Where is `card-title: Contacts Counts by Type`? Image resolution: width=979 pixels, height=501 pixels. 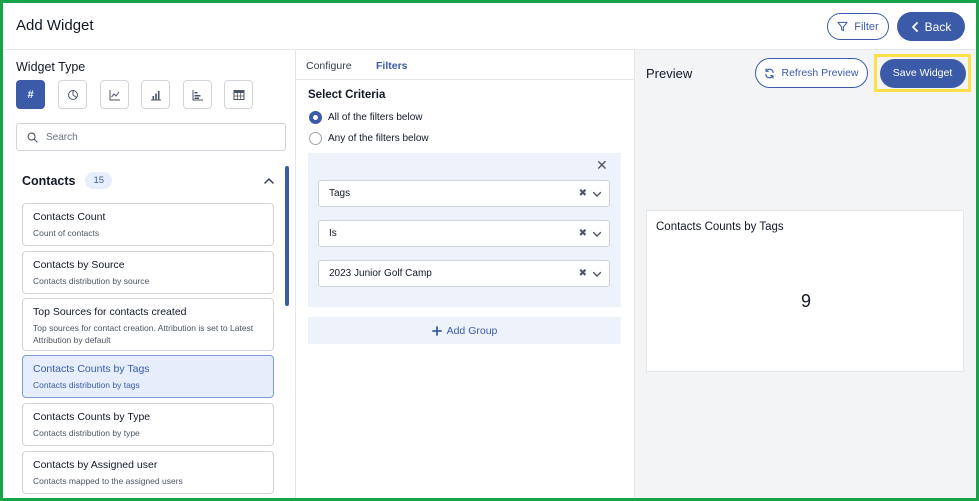
card-title: Contacts Counts by Type is located at coordinates (92, 417).